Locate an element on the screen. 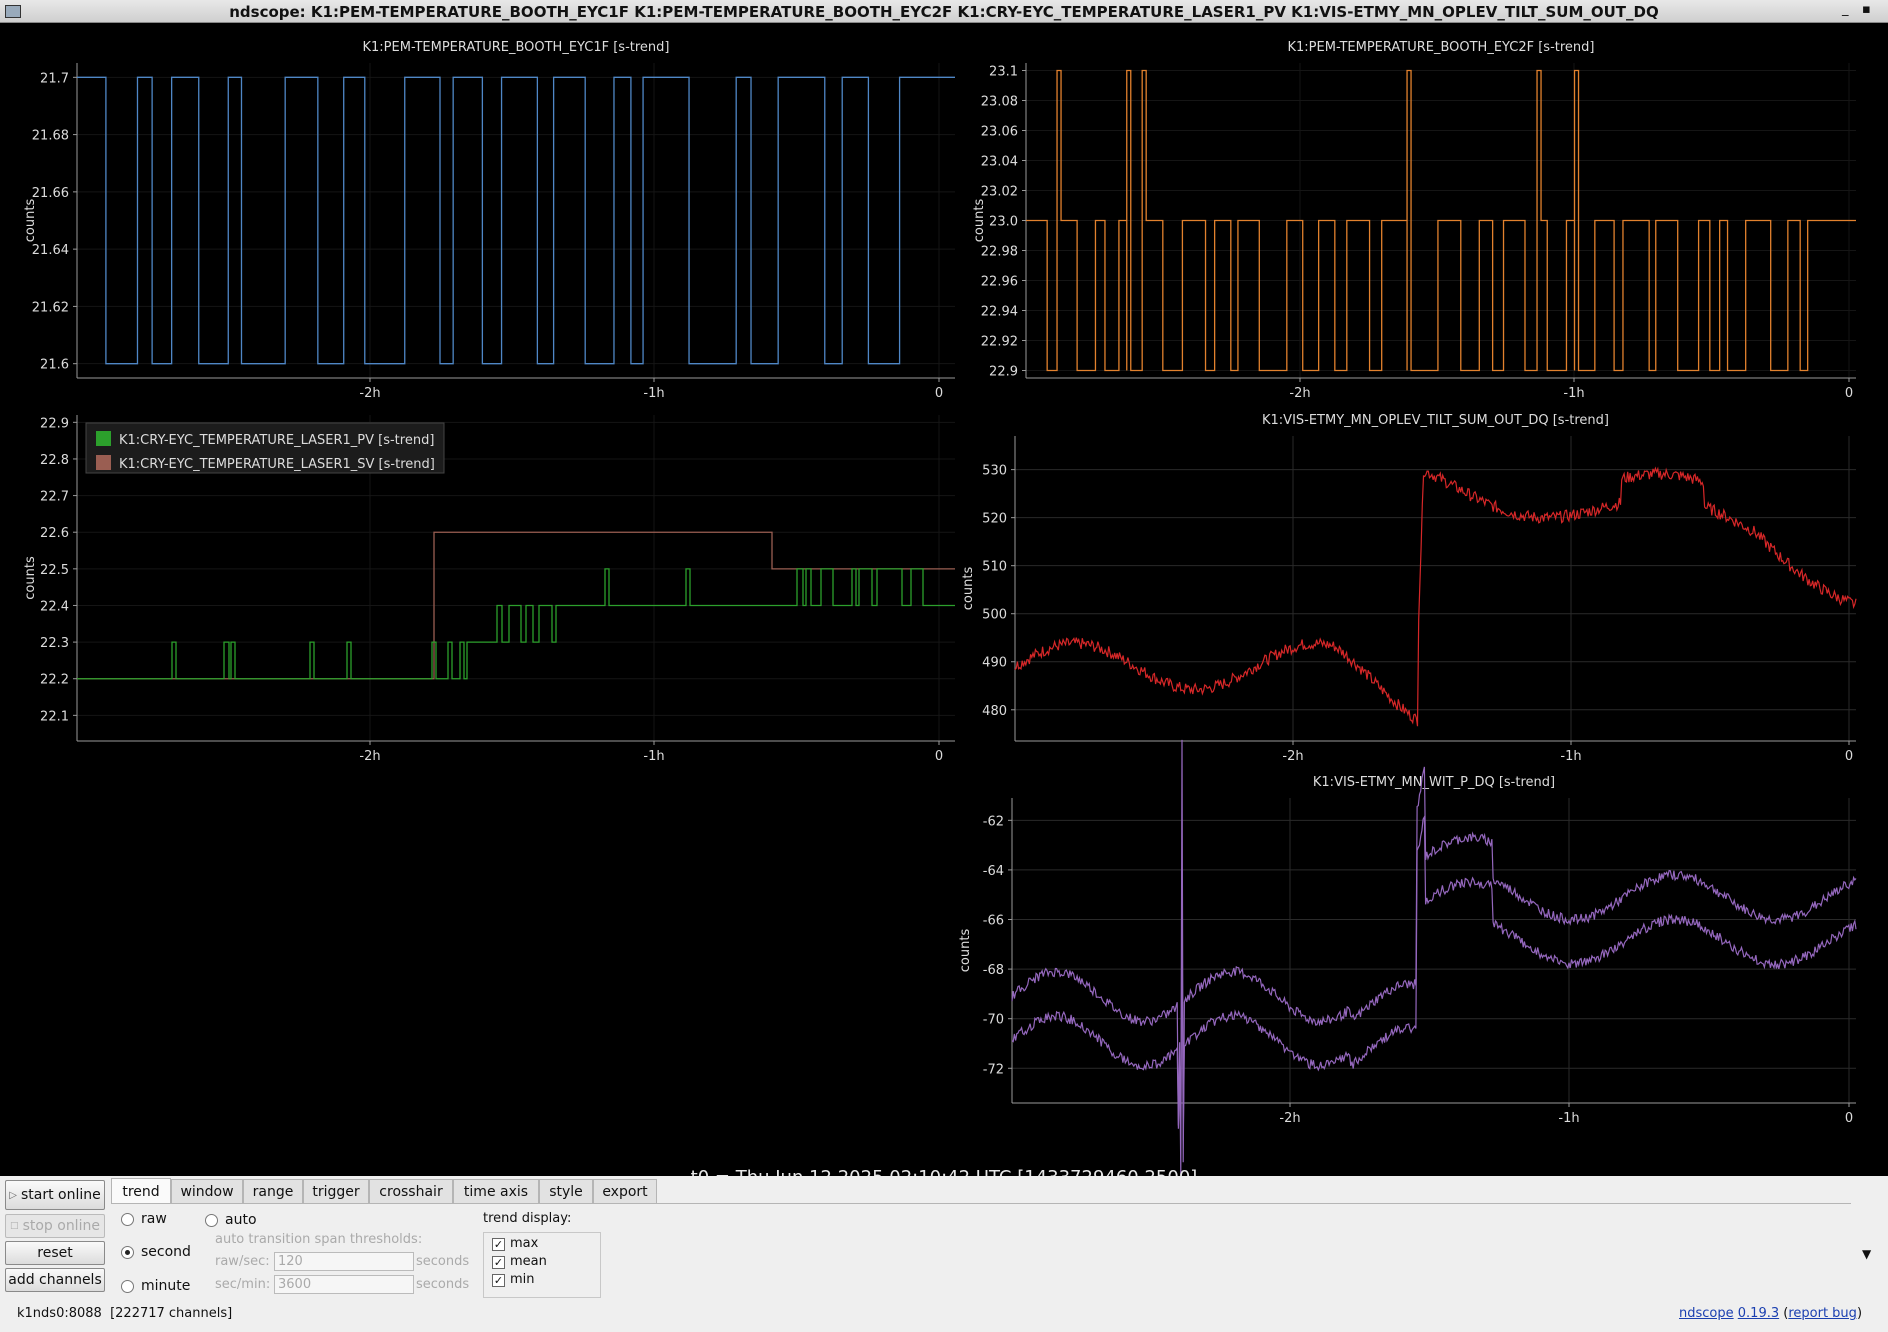 The image size is (1888, 1332). tab-window: window is located at coordinates (207, 1191).